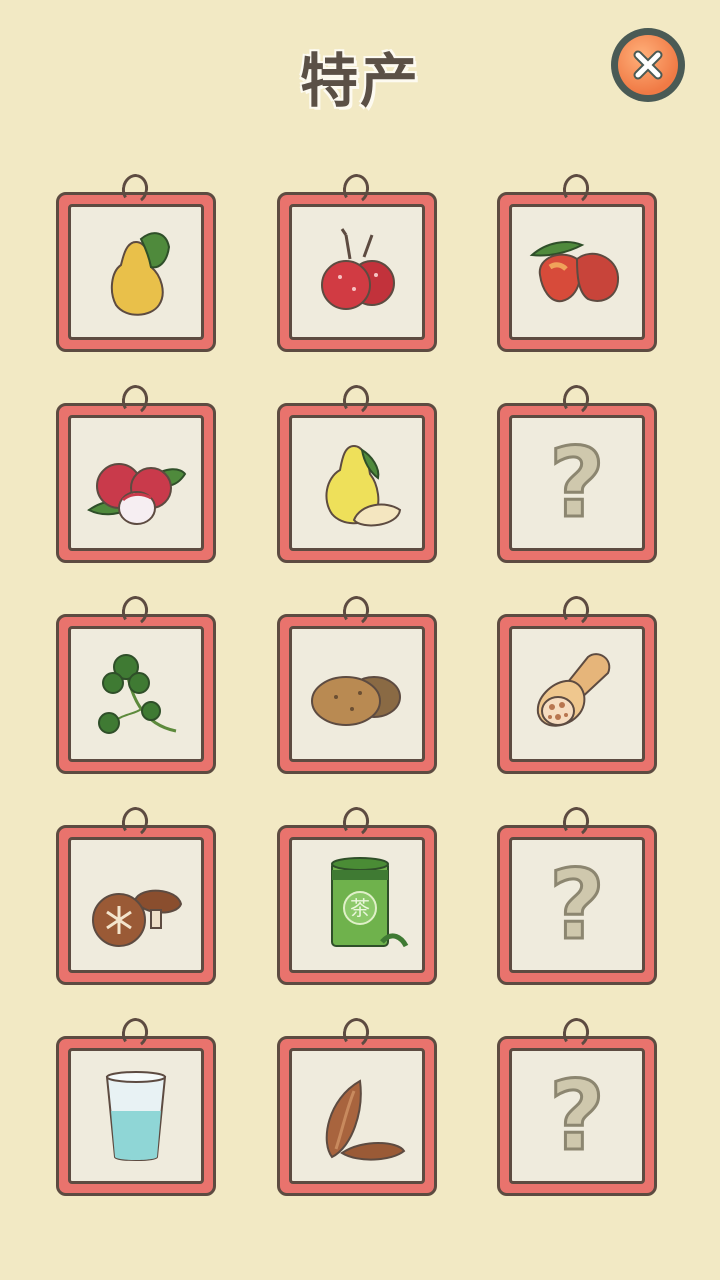  I want to click on card-hawthorn, so click(357, 261).